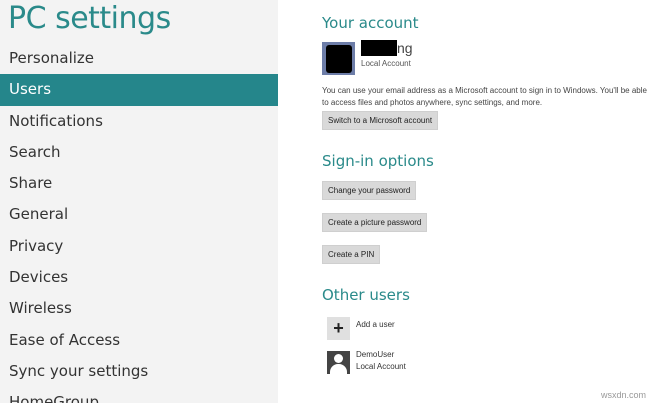  I want to click on user-icon-body, so click(338, 369).